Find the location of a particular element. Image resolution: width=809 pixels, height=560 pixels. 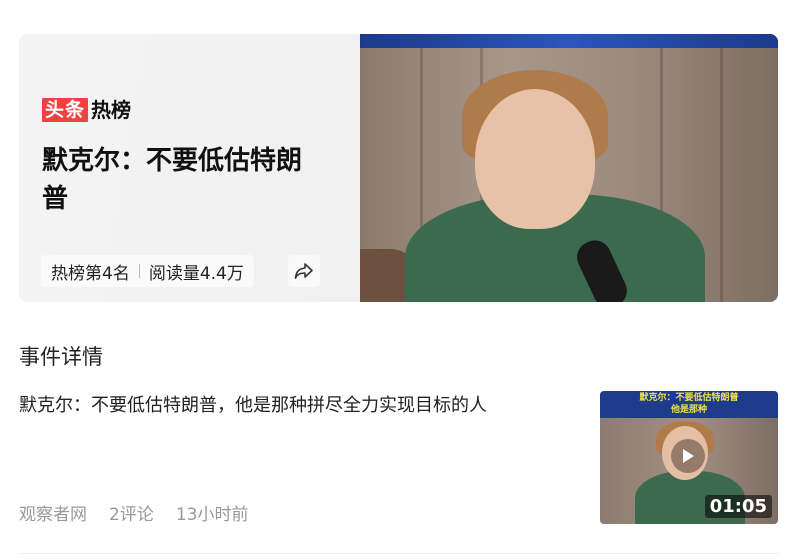

article-meta: 观察者网 2评论 13小时前 is located at coordinates (144, 512).